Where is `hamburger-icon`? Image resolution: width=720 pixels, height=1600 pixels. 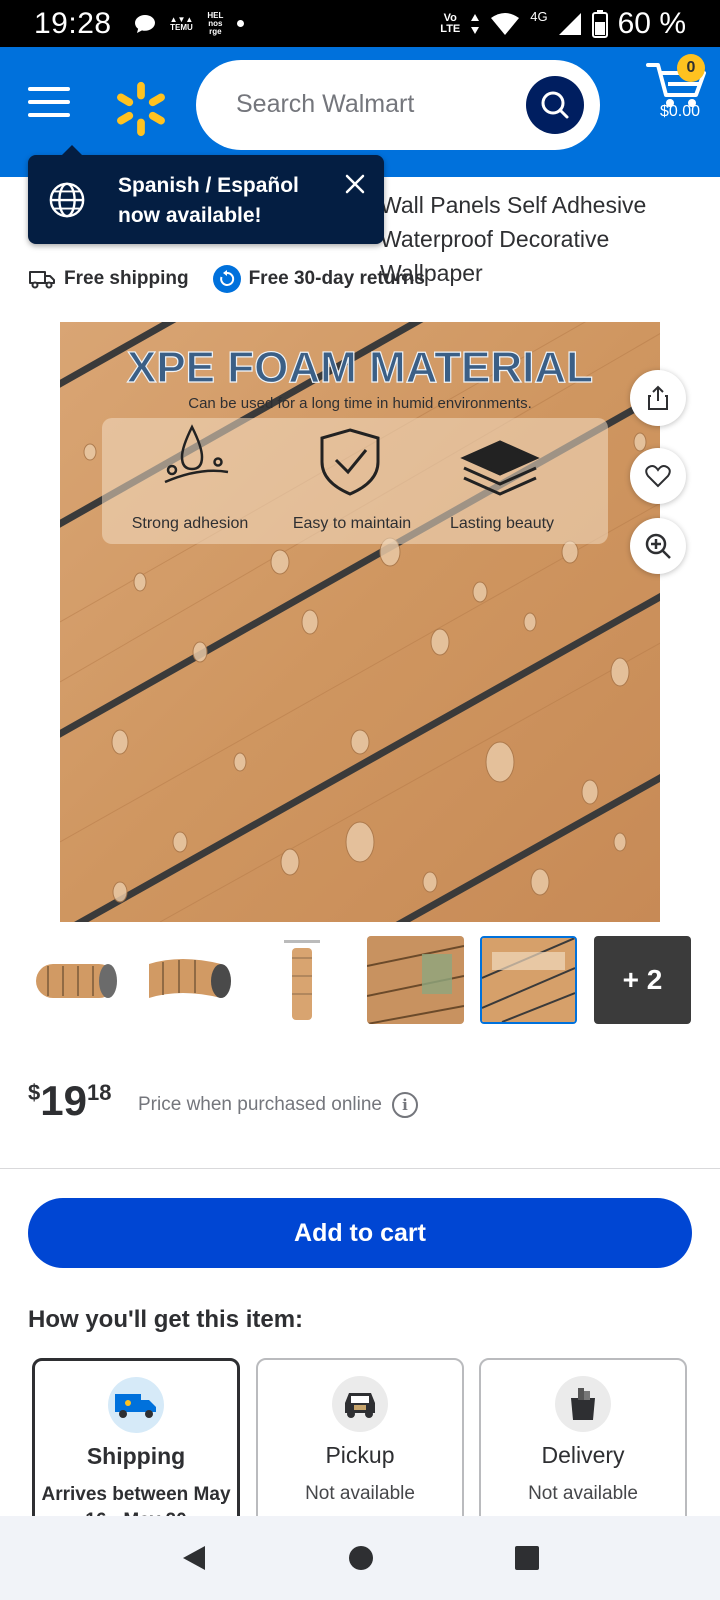
hamburger-icon is located at coordinates (49, 89).